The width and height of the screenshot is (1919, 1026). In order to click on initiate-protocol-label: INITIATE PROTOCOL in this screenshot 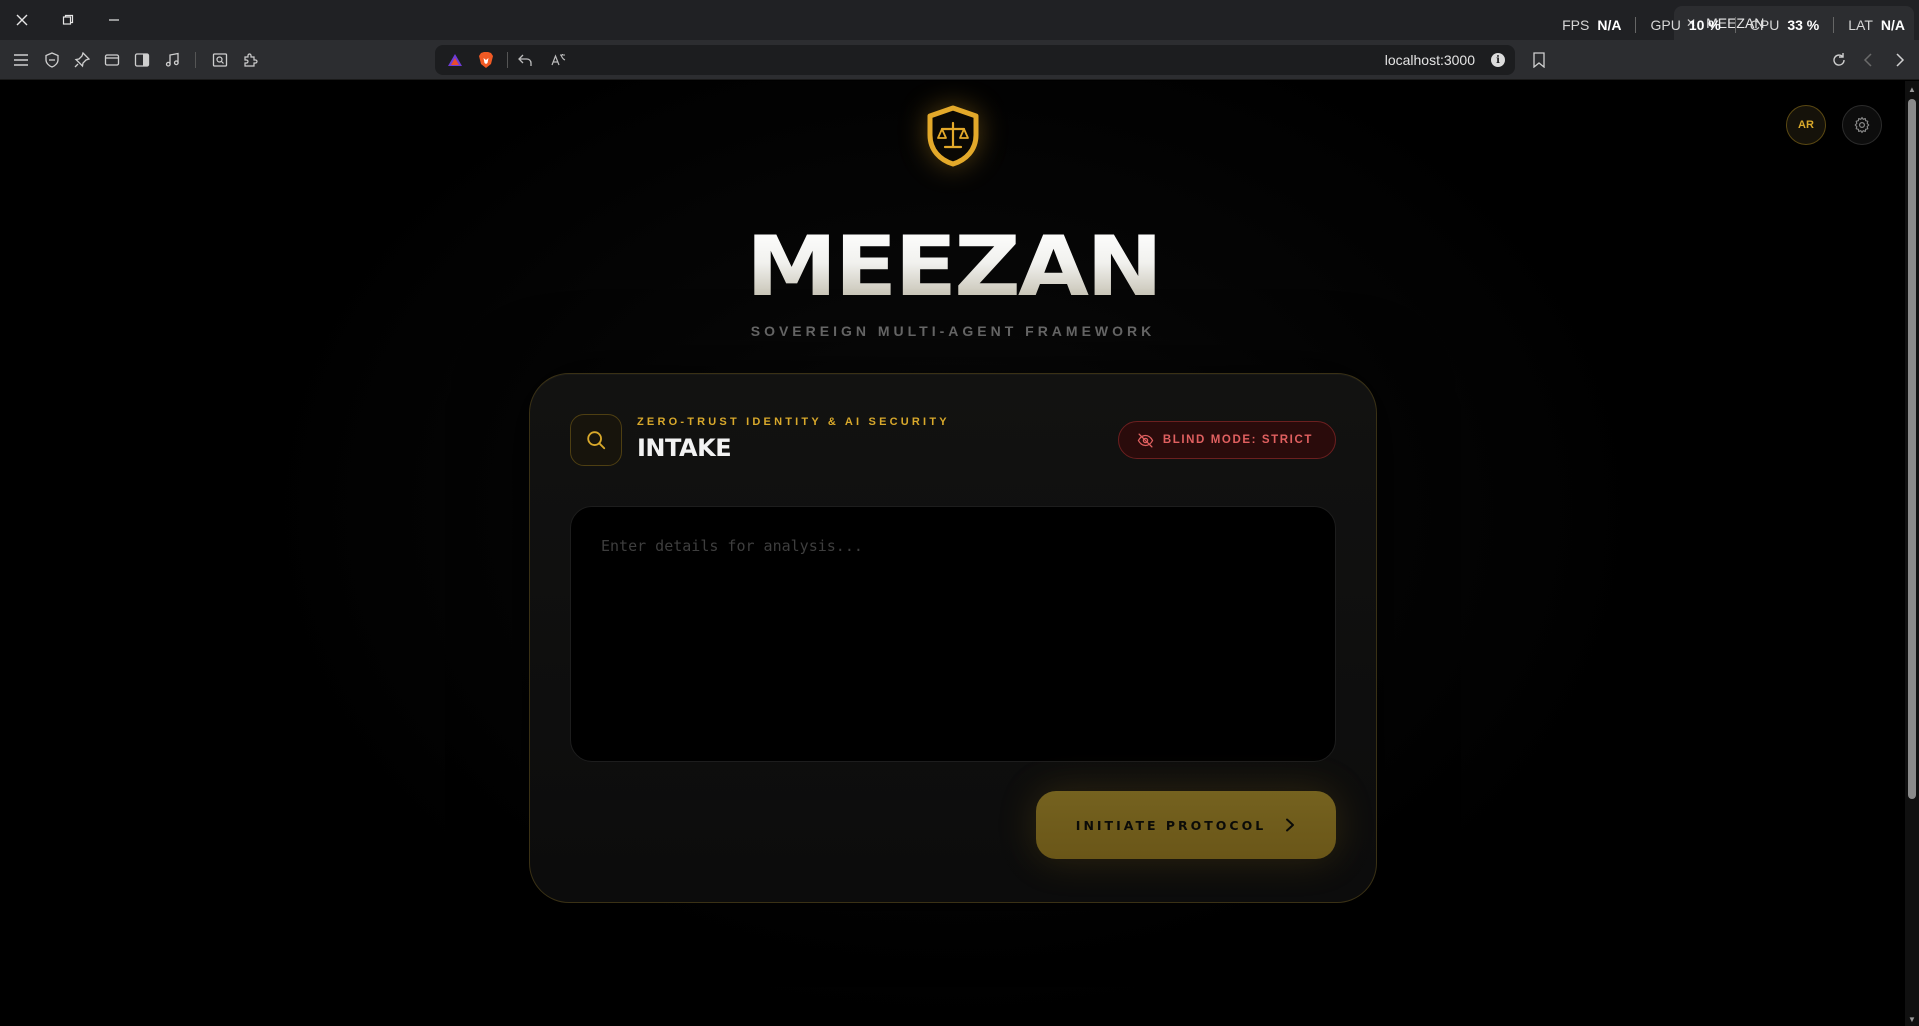, I will do `click(1171, 825)`.